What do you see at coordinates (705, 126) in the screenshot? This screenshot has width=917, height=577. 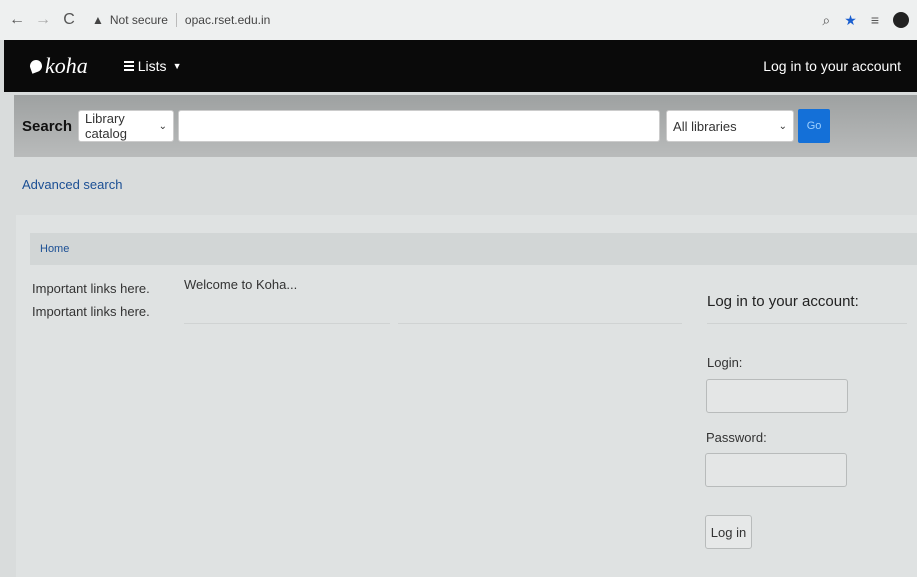 I see `library-select-value: All libraries` at bounding box center [705, 126].